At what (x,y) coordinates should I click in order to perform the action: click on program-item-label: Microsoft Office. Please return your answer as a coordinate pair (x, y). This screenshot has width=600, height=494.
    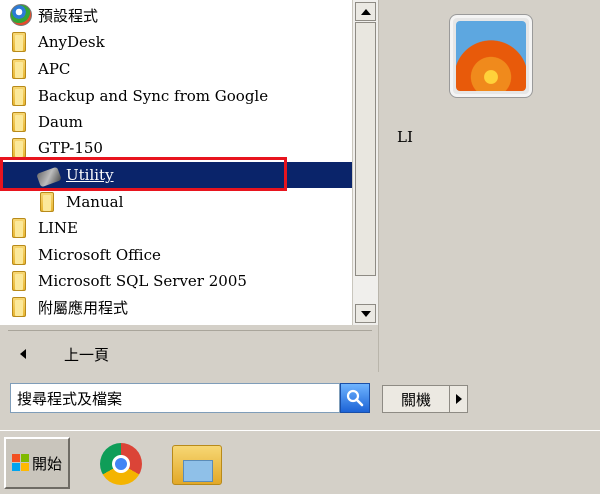
    Looking at the image, I should click on (99, 255).